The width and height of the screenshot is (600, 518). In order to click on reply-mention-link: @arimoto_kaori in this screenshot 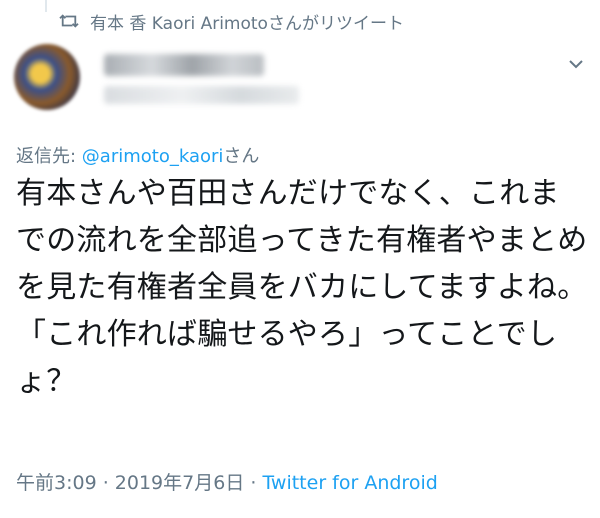, I will do `click(153, 156)`.